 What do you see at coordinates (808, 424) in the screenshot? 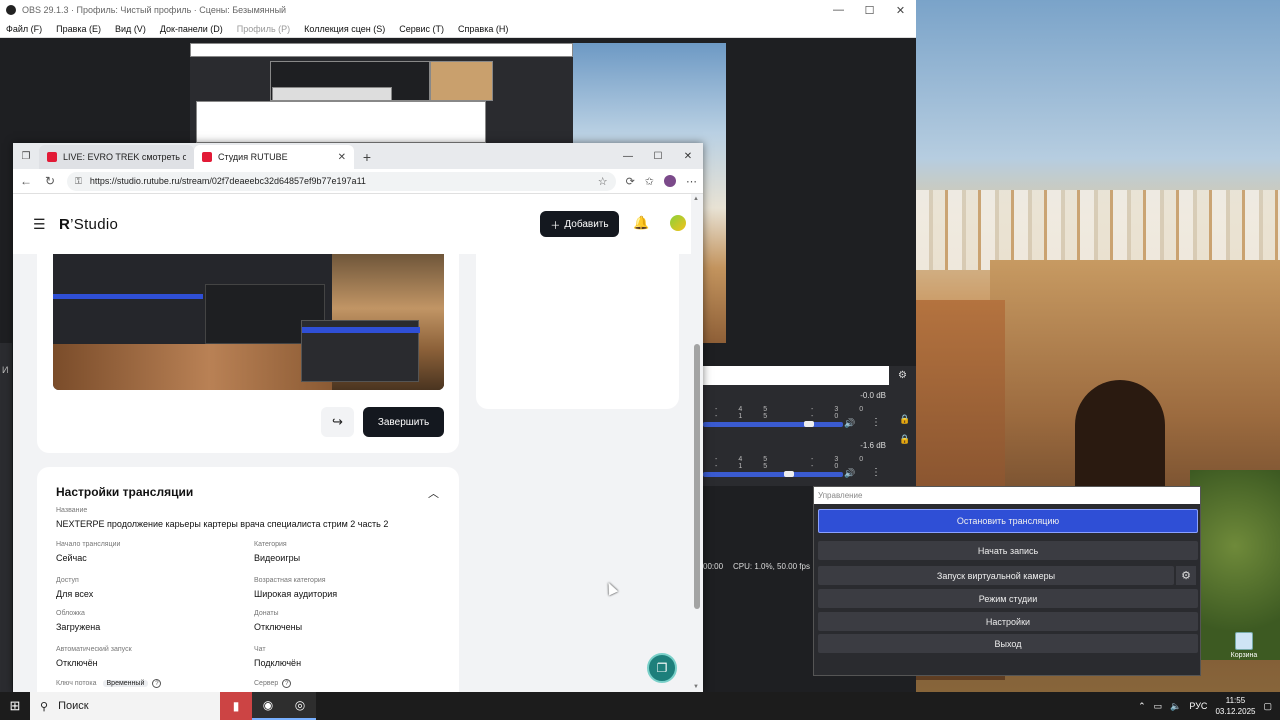
I see `mixer-track1-knob` at bounding box center [808, 424].